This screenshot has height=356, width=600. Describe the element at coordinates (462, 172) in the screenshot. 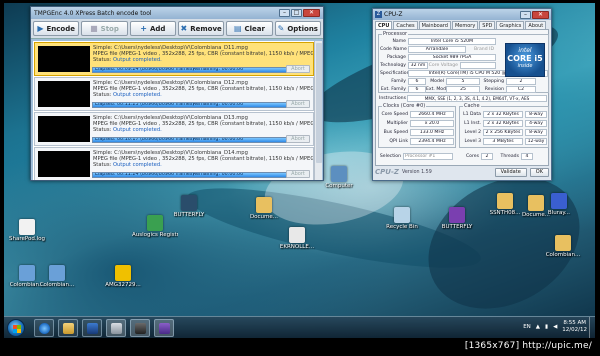

I see `cpuz-footer: CPU-Z Version 1.59 Validate OK` at that location.